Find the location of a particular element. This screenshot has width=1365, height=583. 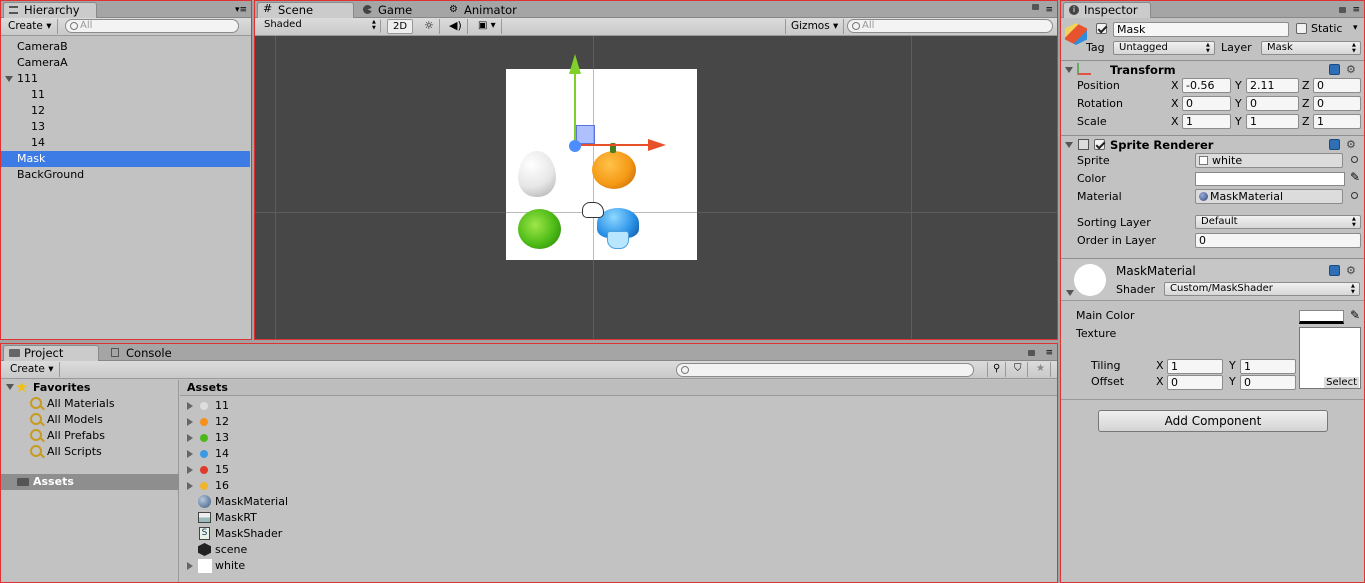

sprite-object-field: white is located at coordinates (1269, 160).